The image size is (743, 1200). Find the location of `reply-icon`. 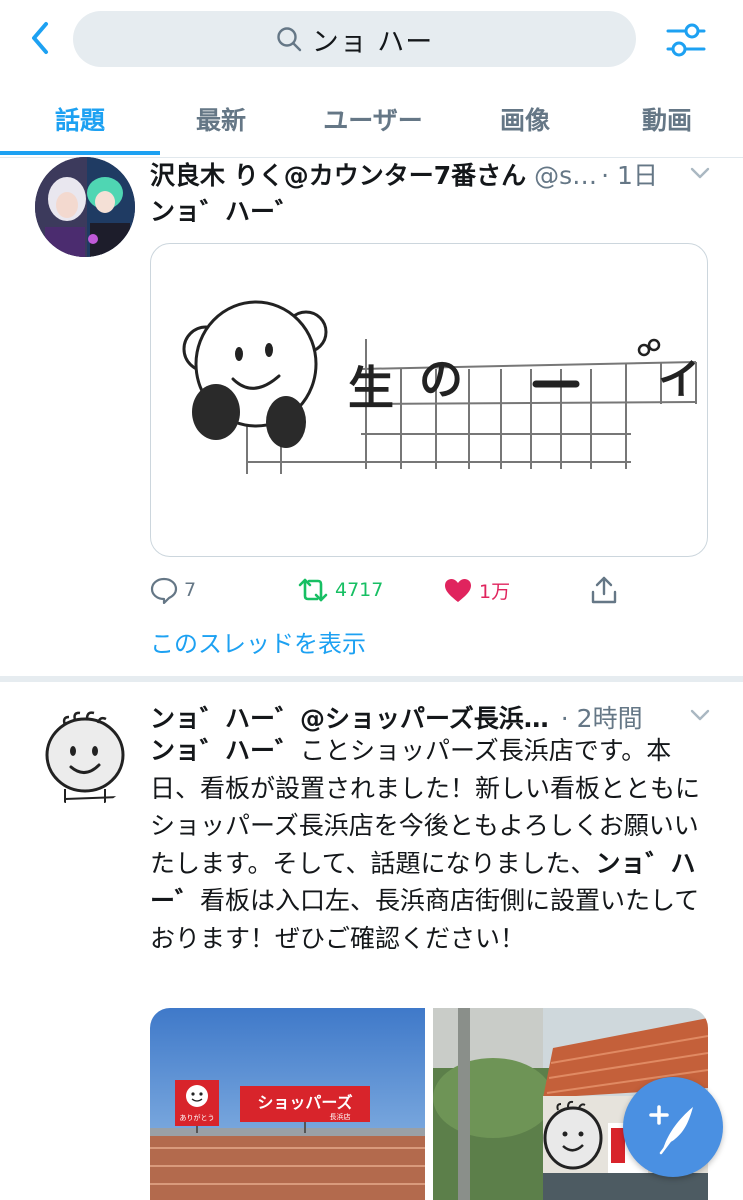

reply-icon is located at coordinates (164, 590).